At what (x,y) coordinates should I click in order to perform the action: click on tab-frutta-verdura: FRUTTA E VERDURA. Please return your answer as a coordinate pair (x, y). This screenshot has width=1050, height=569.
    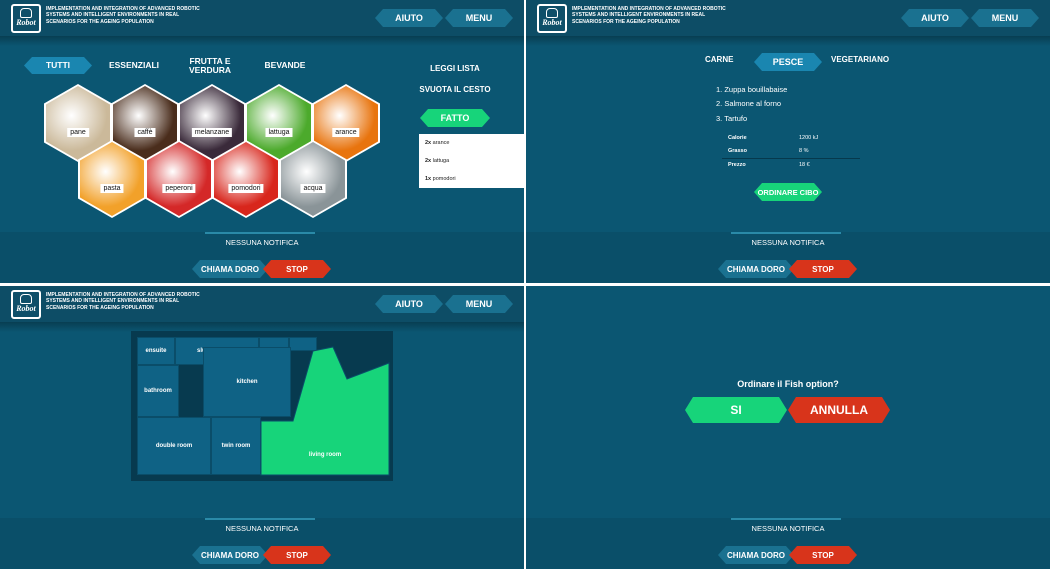
    Looking at the image, I should click on (210, 66).